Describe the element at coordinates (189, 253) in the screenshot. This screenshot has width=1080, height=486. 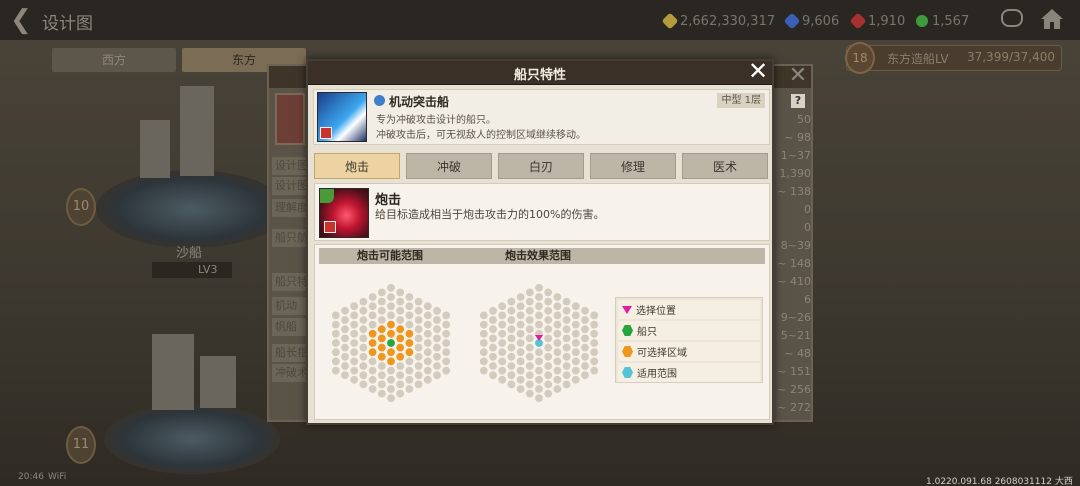
I see `ship-name-label: 沙船` at that location.